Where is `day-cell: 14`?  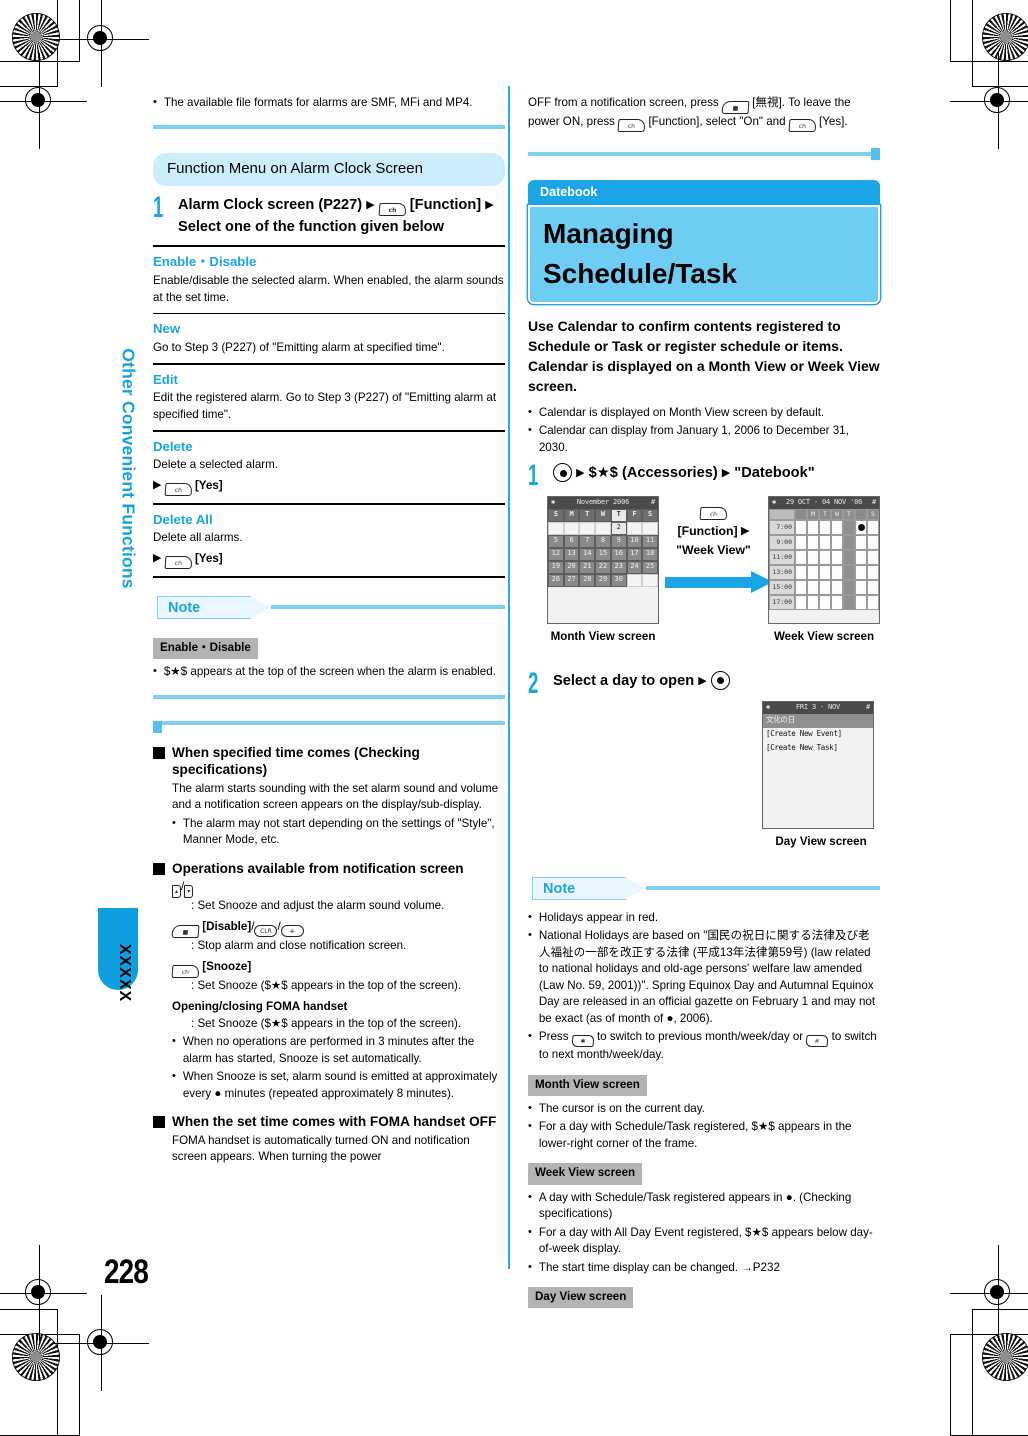
day-cell: 14 is located at coordinates (587, 554).